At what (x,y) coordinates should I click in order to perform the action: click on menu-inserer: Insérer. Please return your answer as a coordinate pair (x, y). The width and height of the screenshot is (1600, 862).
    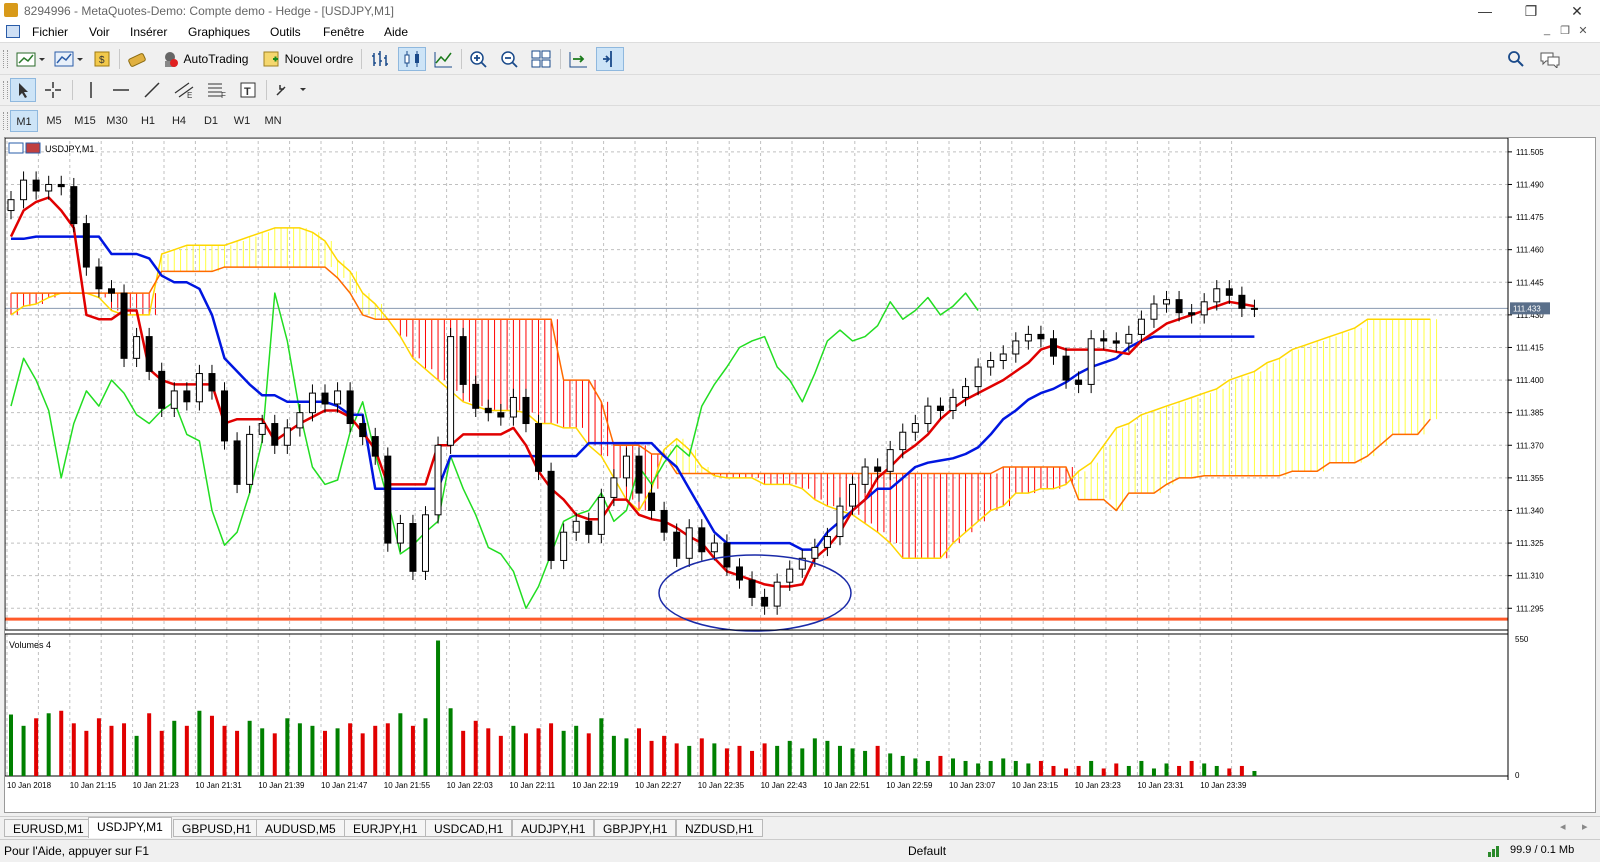
    Looking at the image, I should click on (148, 32).